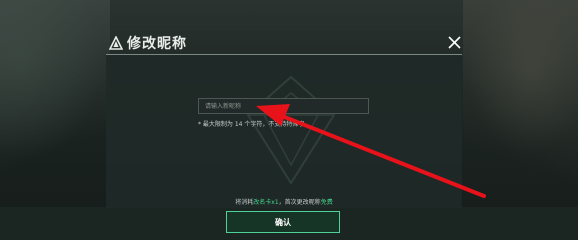  Describe the element at coordinates (283, 106) in the screenshot. I see `nickname-input` at that location.